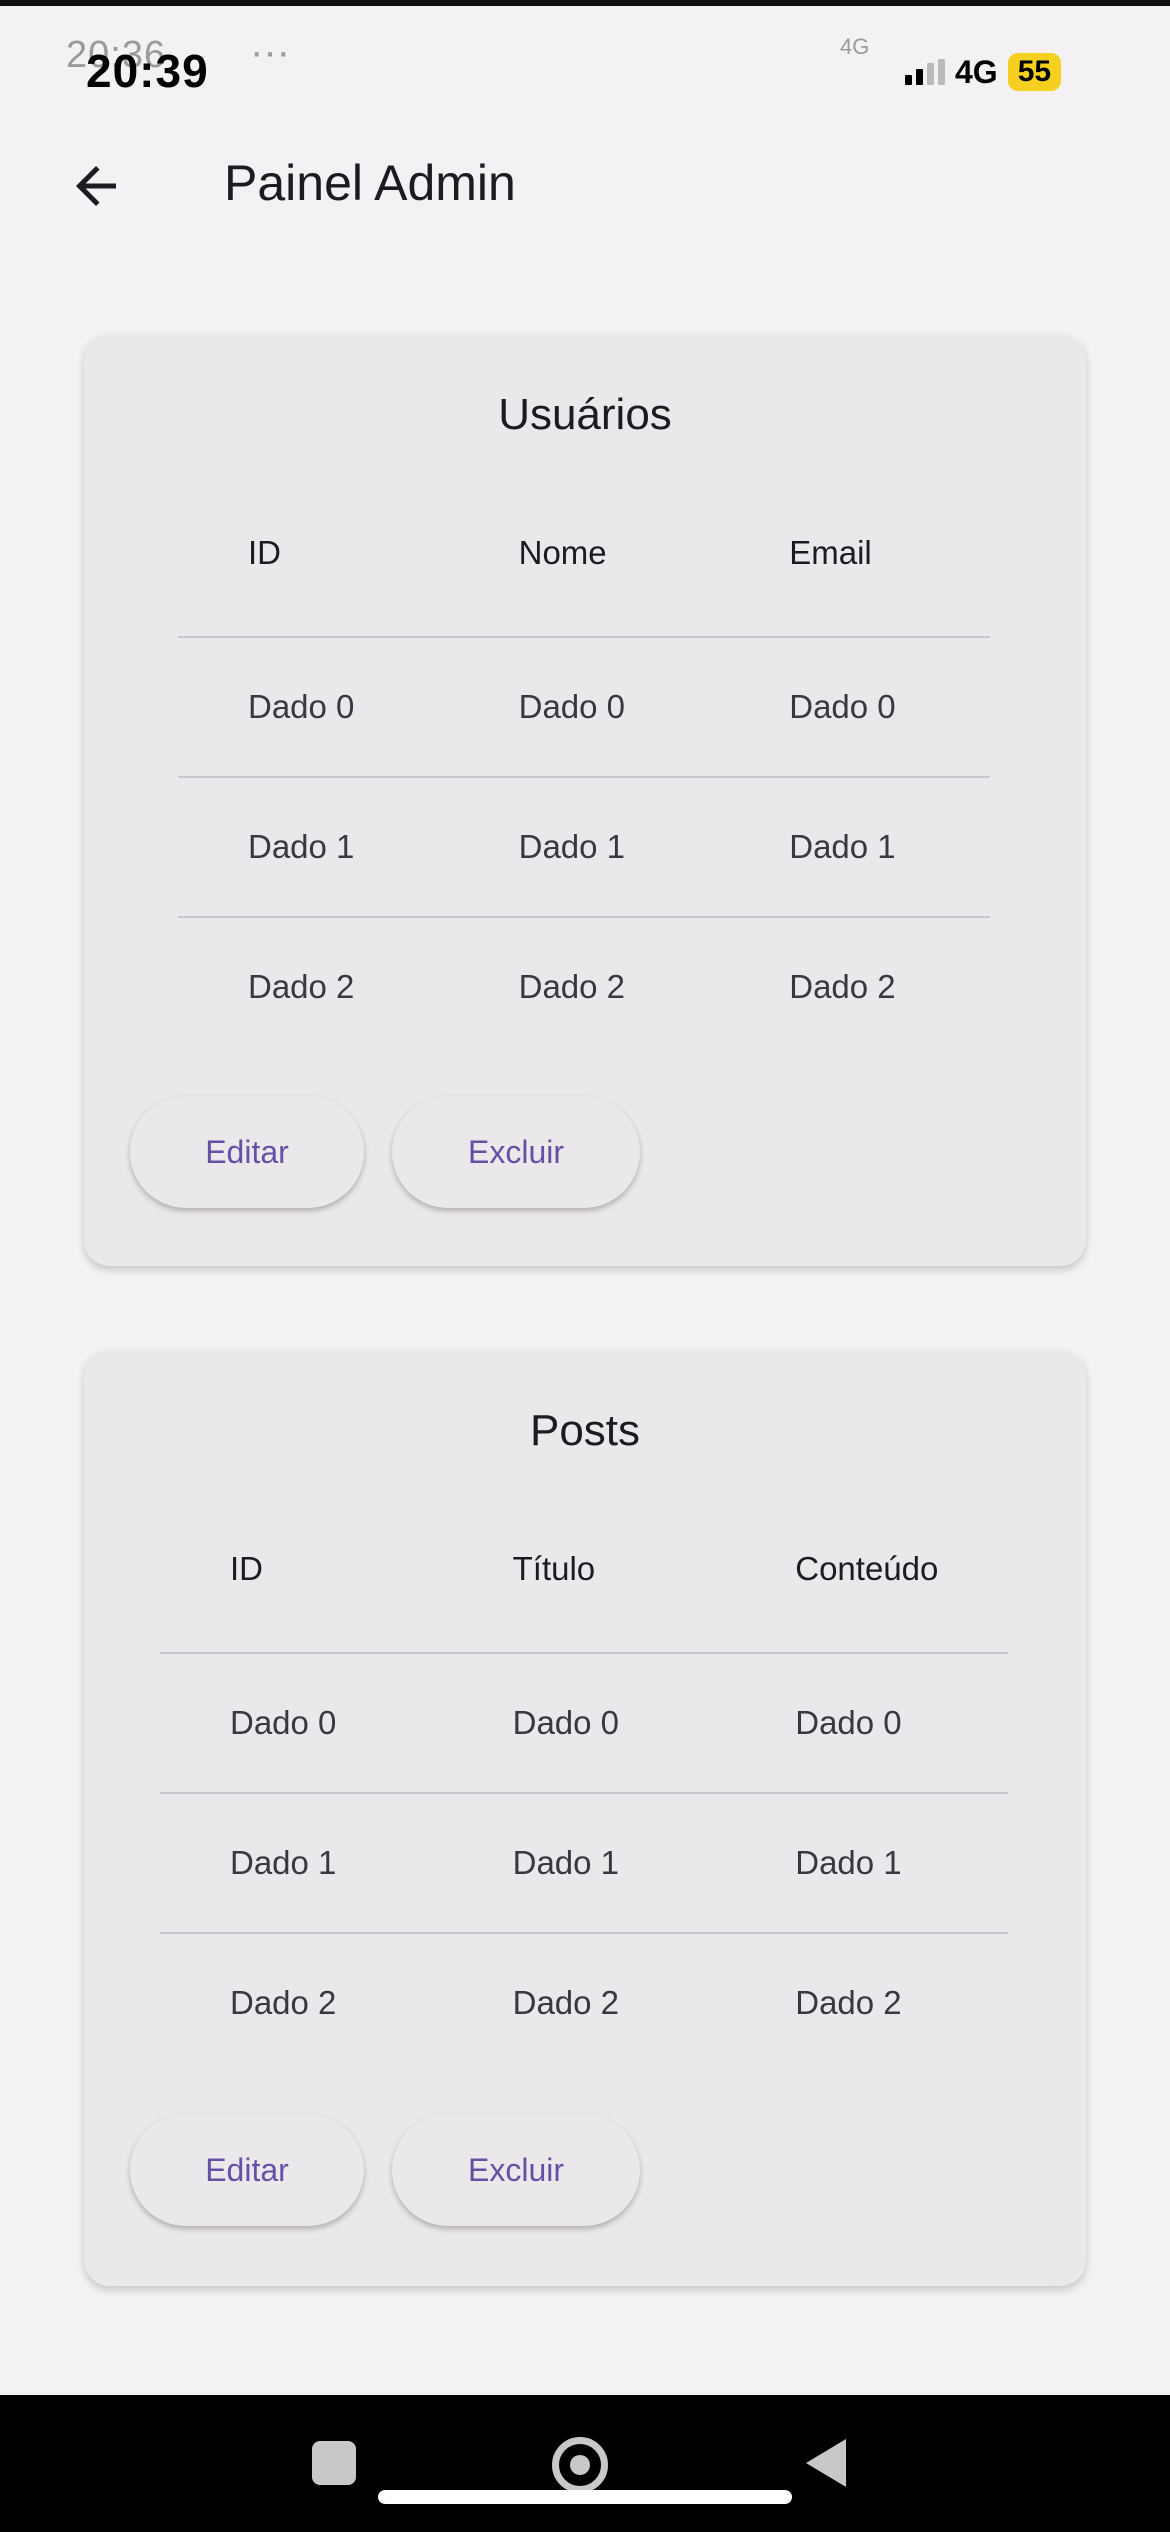 The height and width of the screenshot is (2532, 1170). I want to click on arrow-left-icon, so click(96, 186).